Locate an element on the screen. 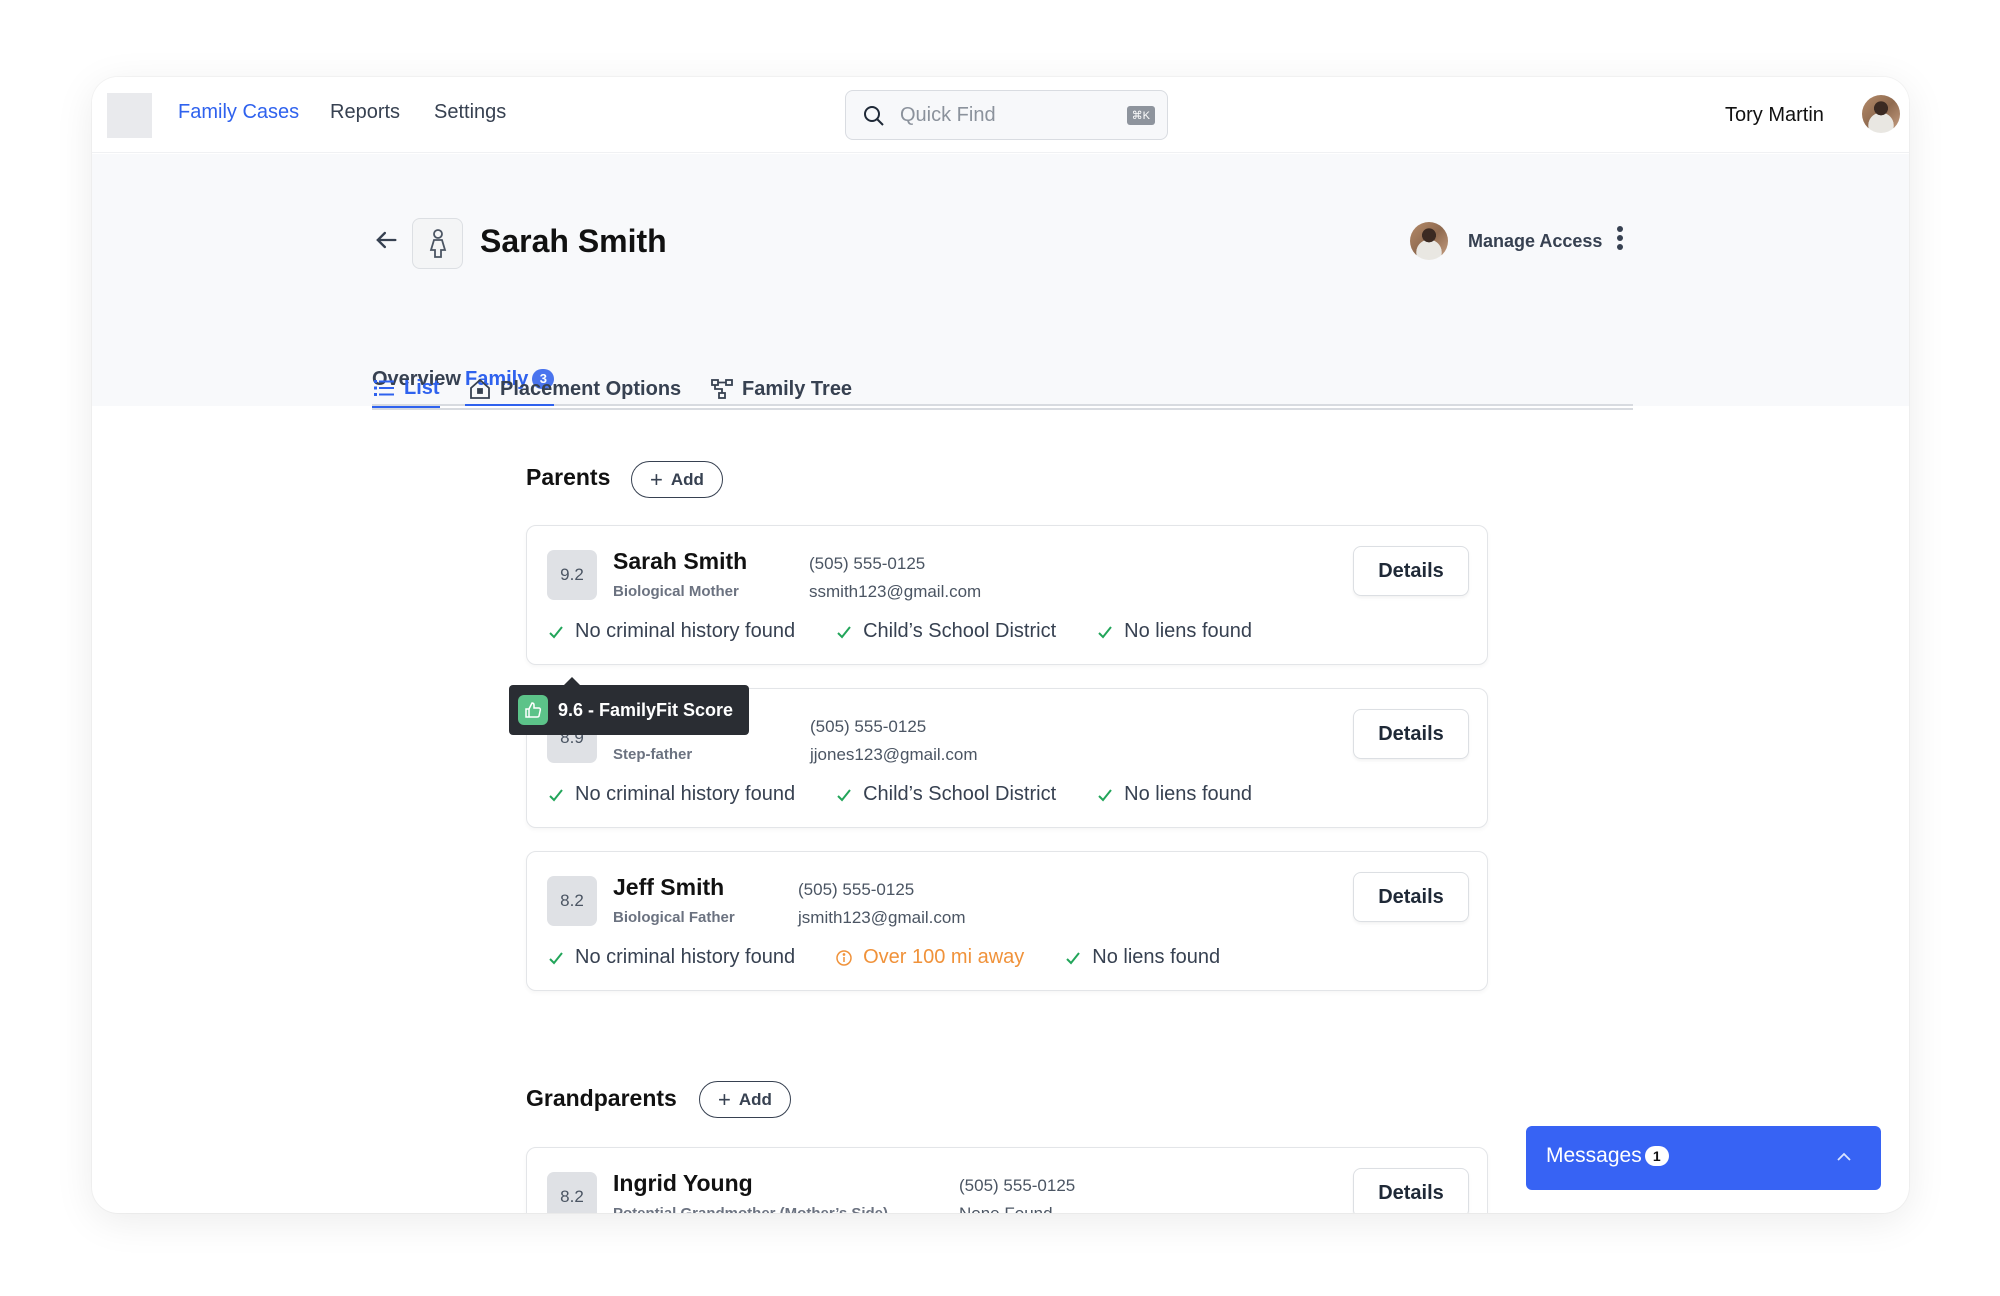 This screenshot has height=1296, width=2000. more-options-icon is located at coordinates (1620, 240).